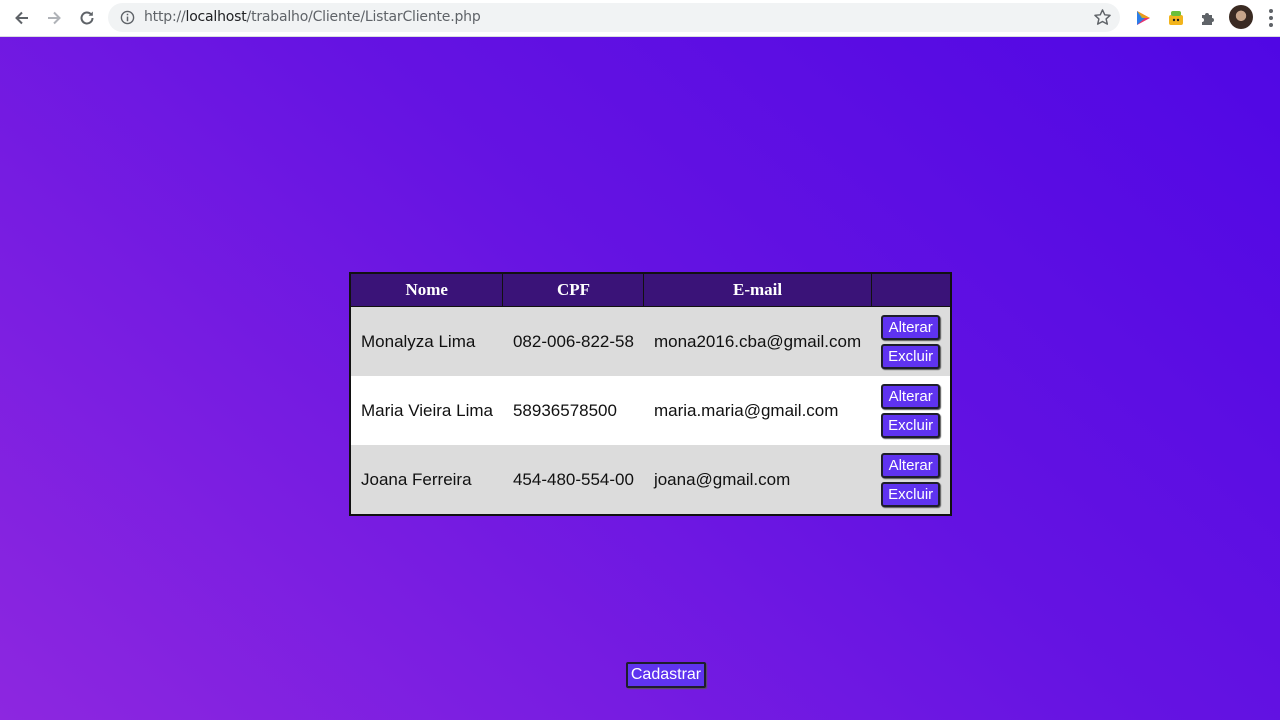 The height and width of the screenshot is (720, 1280). What do you see at coordinates (426, 341) in the screenshot?
I see `cell-nome: Monalyza Lima` at bounding box center [426, 341].